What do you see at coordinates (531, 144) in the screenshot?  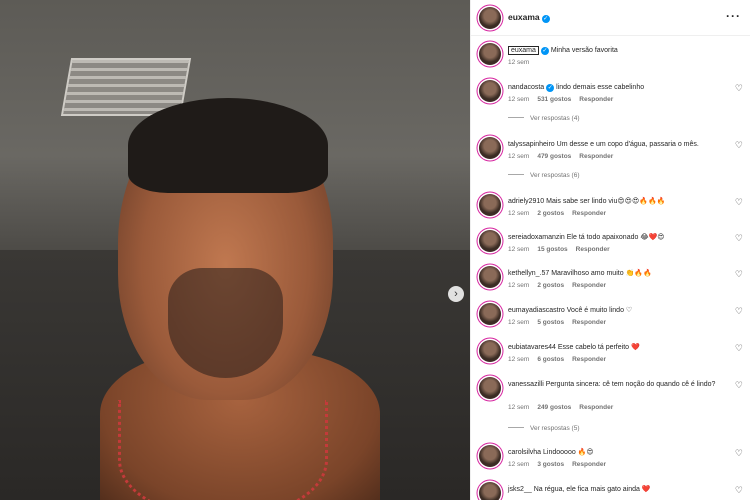 I see `comment-username: talyssapinheiro` at bounding box center [531, 144].